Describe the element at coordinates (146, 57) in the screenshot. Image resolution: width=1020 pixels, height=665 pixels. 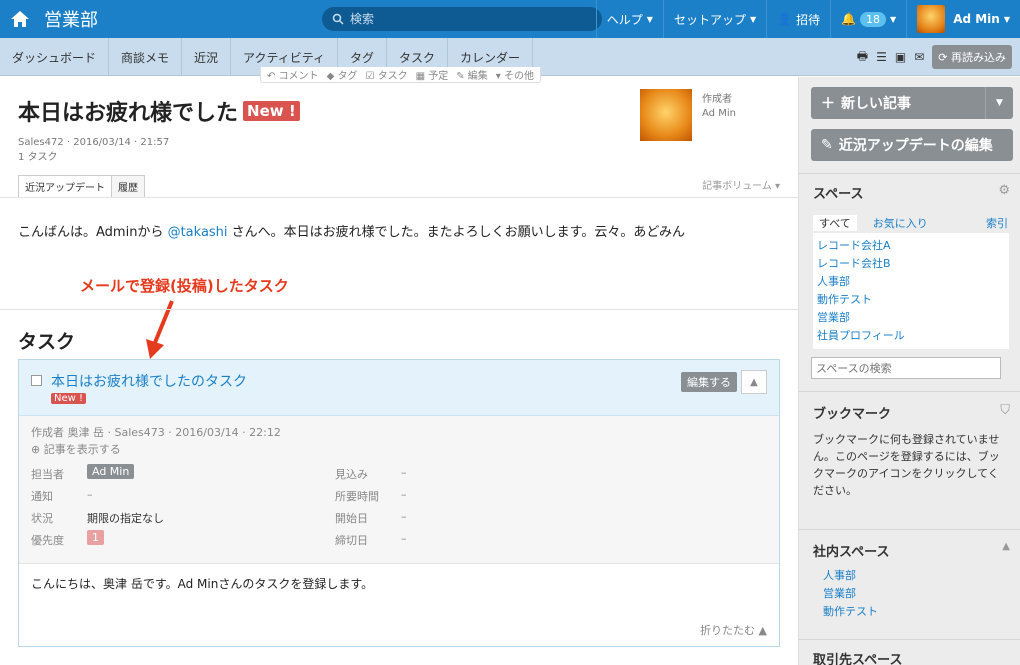
I see `tab-deal-notes: 商談メモ` at that location.